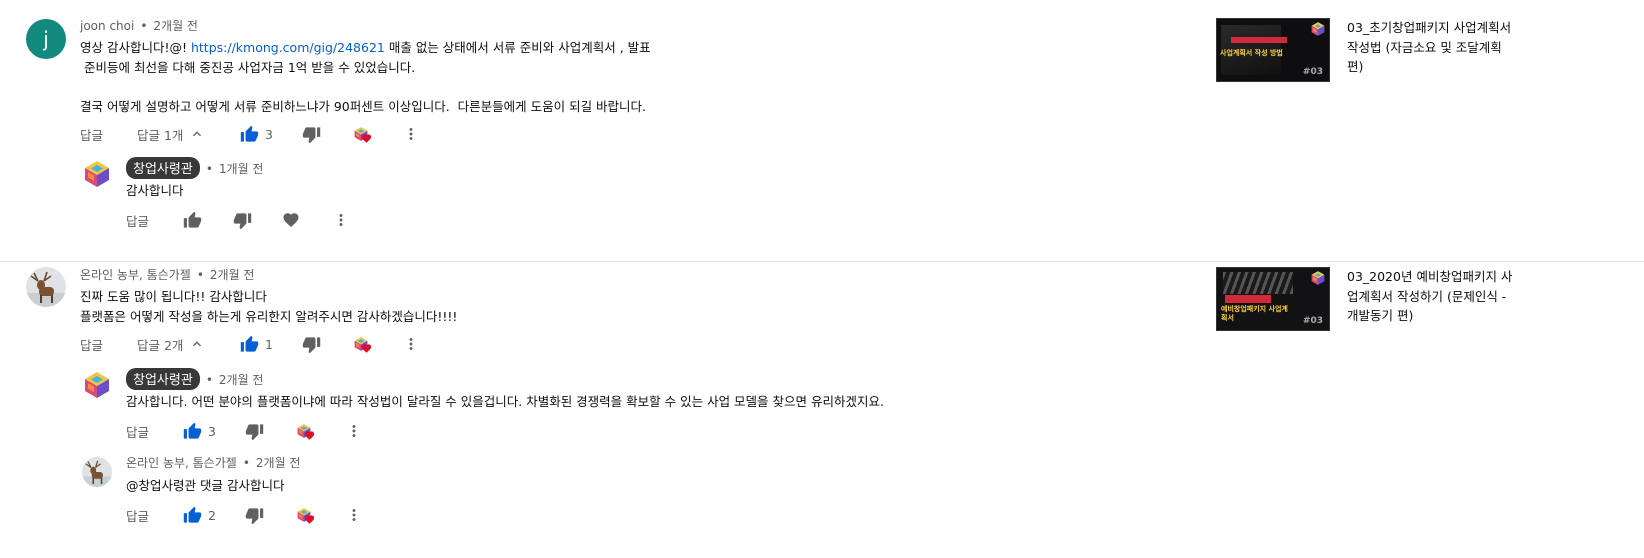 The image size is (1644, 558). What do you see at coordinates (139, 25) in the screenshot?
I see `comment-header: joon choi • 2개월 전` at bounding box center [139, 25].